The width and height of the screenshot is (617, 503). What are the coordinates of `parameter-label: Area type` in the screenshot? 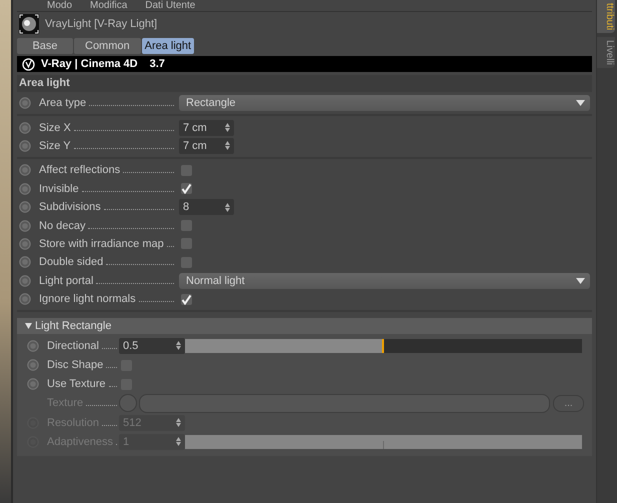 It's located at (62, 103).